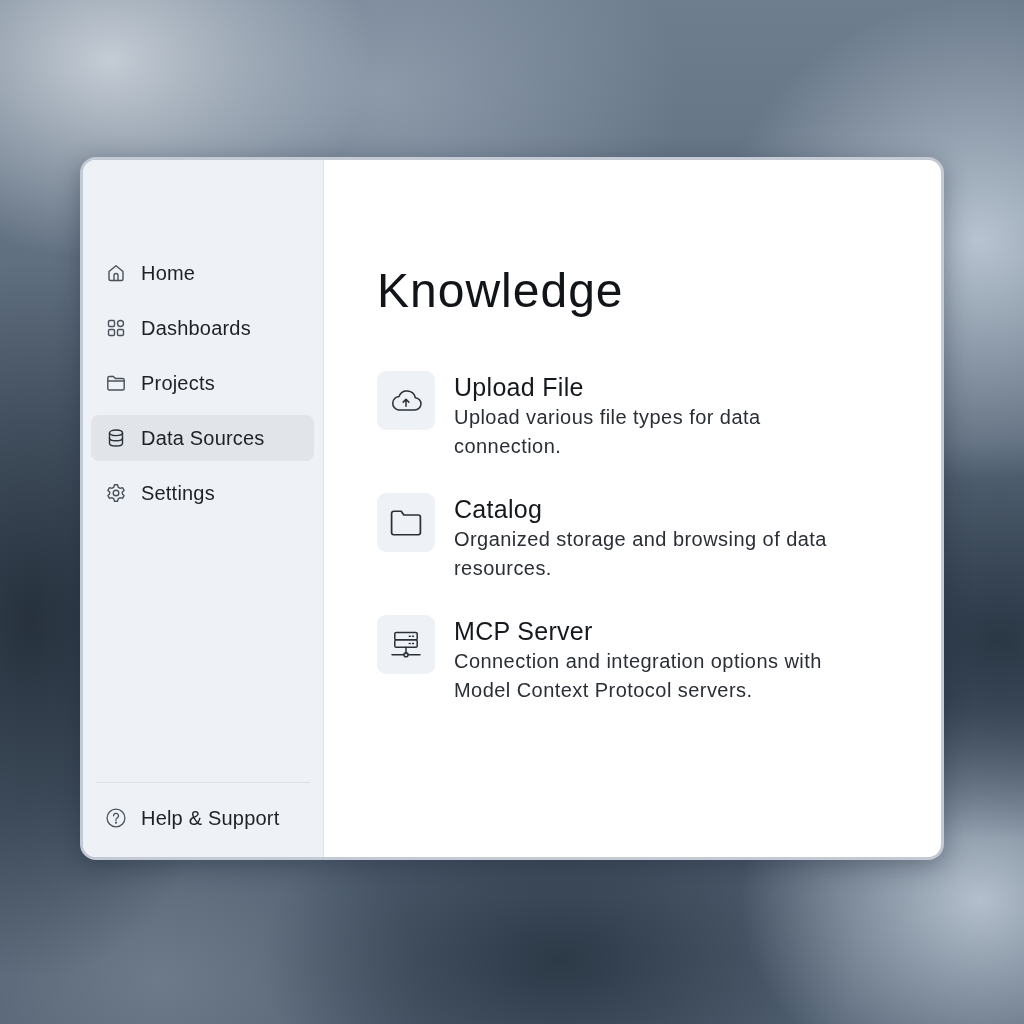  Describe the element at coordinates (116, 818) in the screenshot. I see `help-icon` at that location.